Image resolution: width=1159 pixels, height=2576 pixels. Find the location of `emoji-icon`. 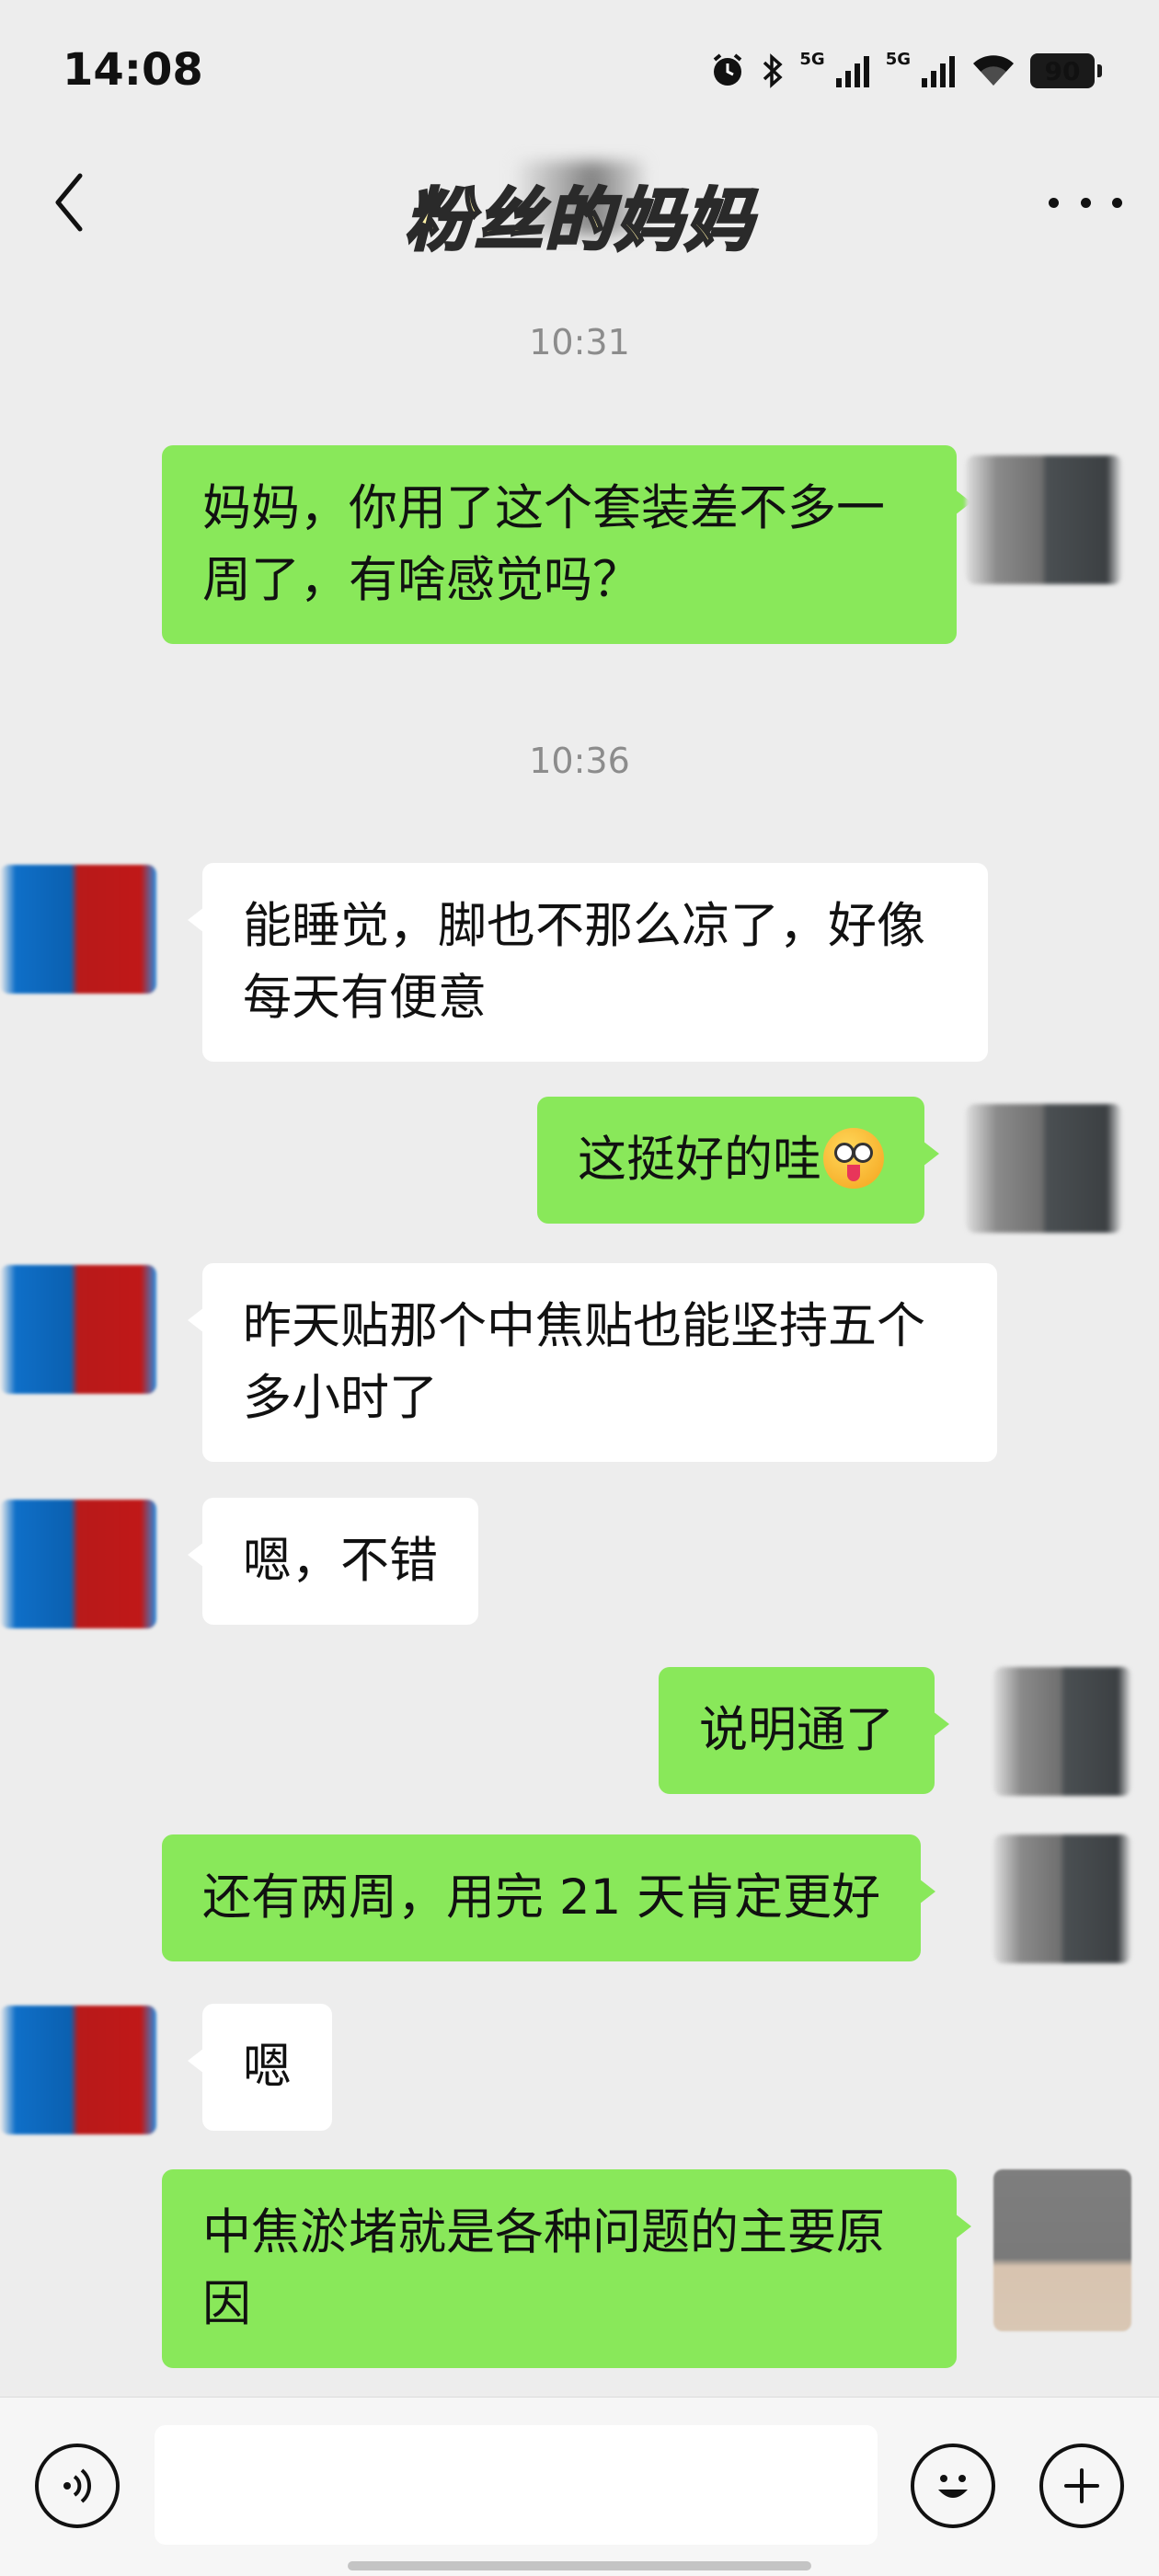

emoji-icon is located at coordinates (953, 2486).